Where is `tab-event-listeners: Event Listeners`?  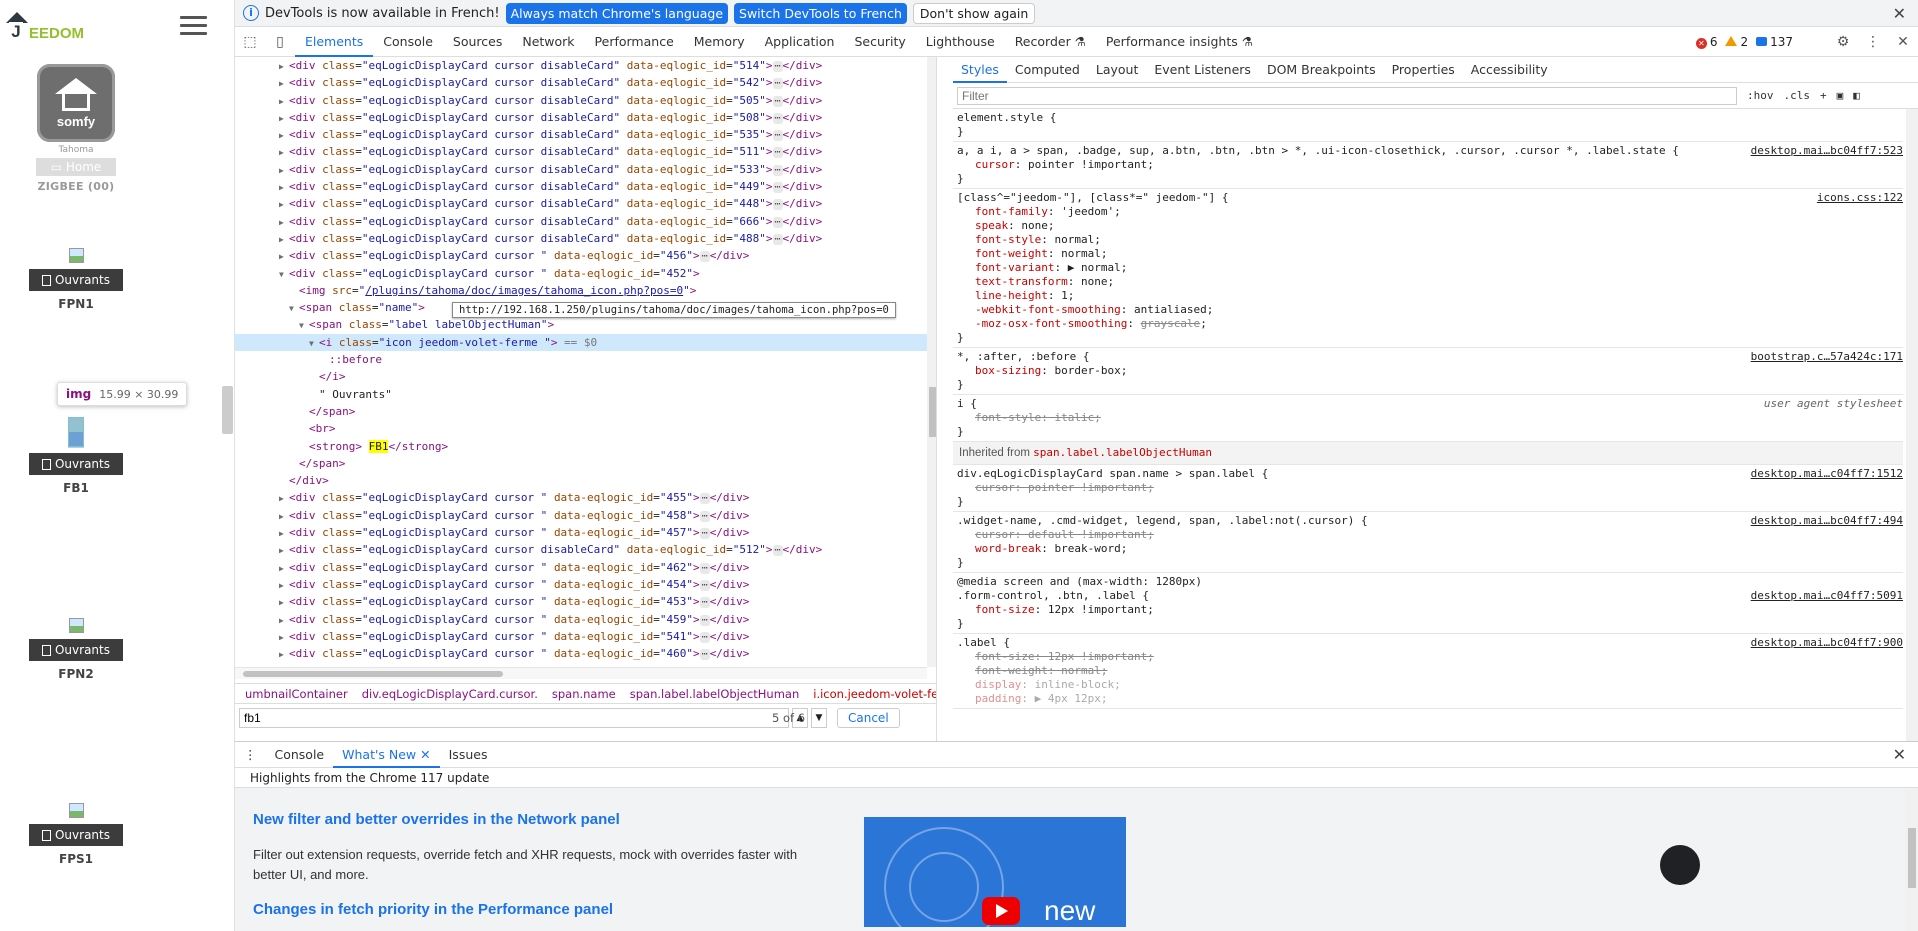
tab-event-listeners: Event Listeners is located at coordinates (1202, 70).